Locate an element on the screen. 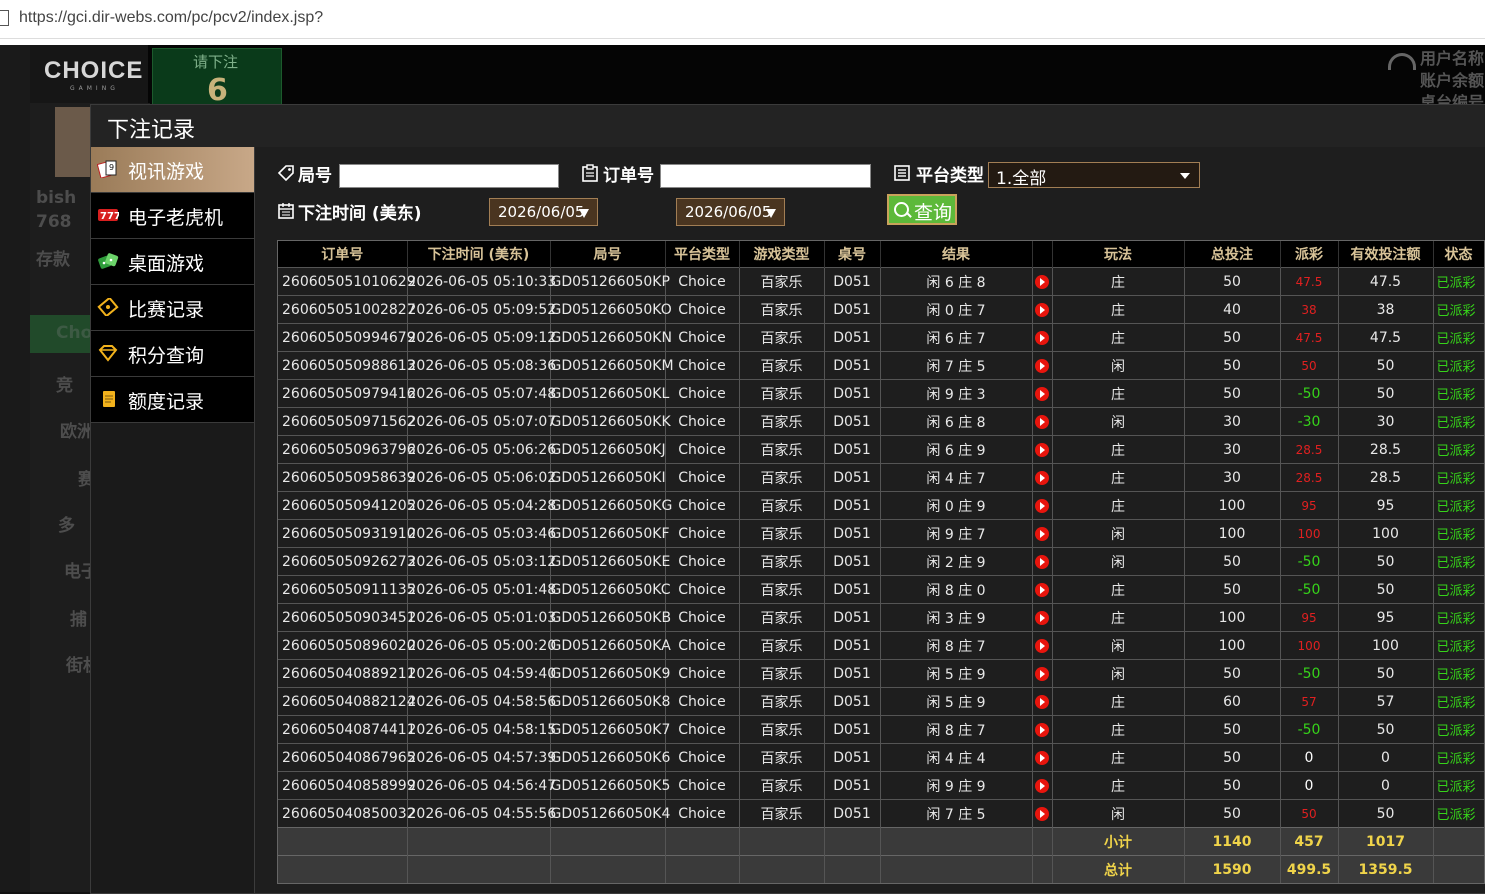  tag-icon is located at coordinates (285, 173).